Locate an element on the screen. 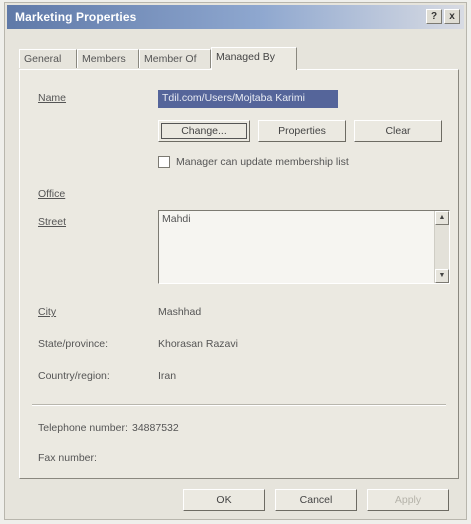 Image resolution: width=471 pixels, height=524 pixels. clear-button: Clear is located at coordinates (398, 131).